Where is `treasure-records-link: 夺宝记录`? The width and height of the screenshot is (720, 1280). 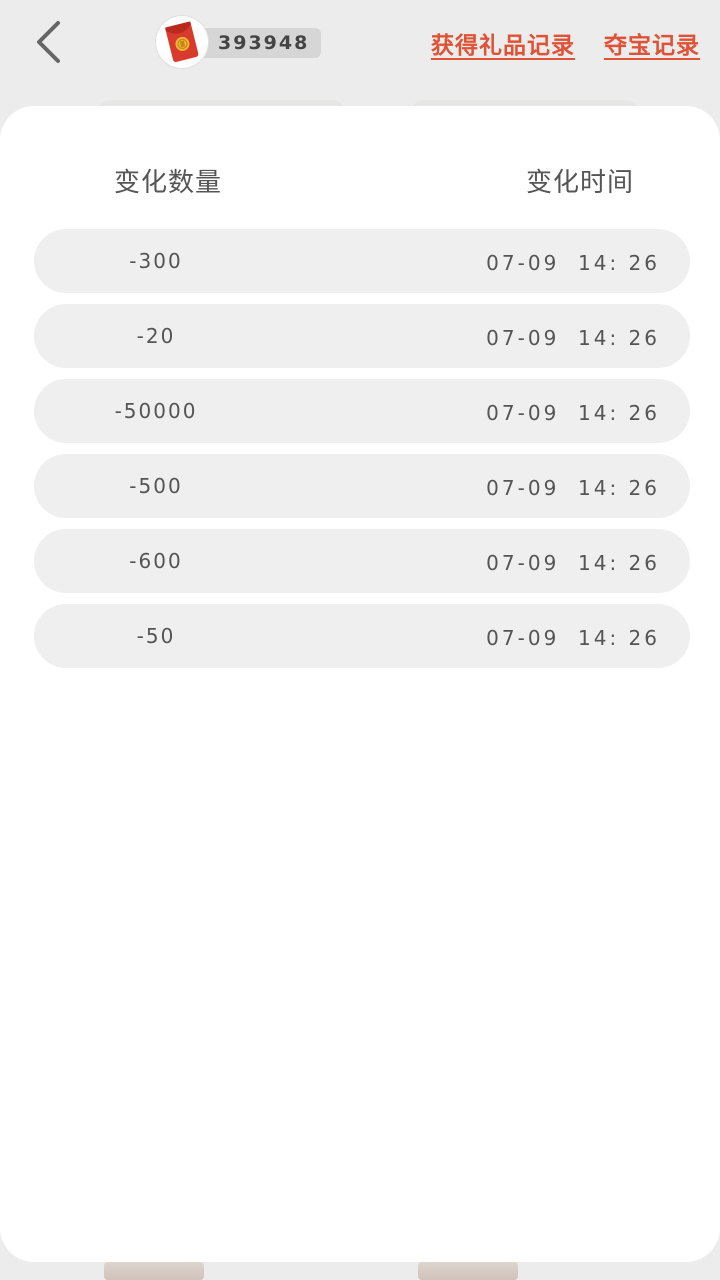 treasure-records-link: 夺宝记录 is located at coordinates (652, 43).